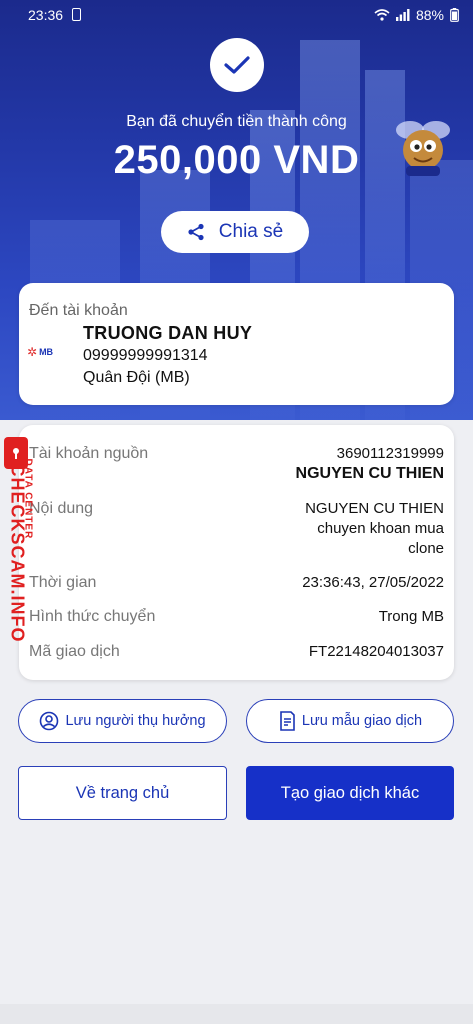 The width and height of the screenshot is (473, 1024). Describe the element at coordinates (32, 352) in the screenshot. I see `star-icon: ✲` at that location.